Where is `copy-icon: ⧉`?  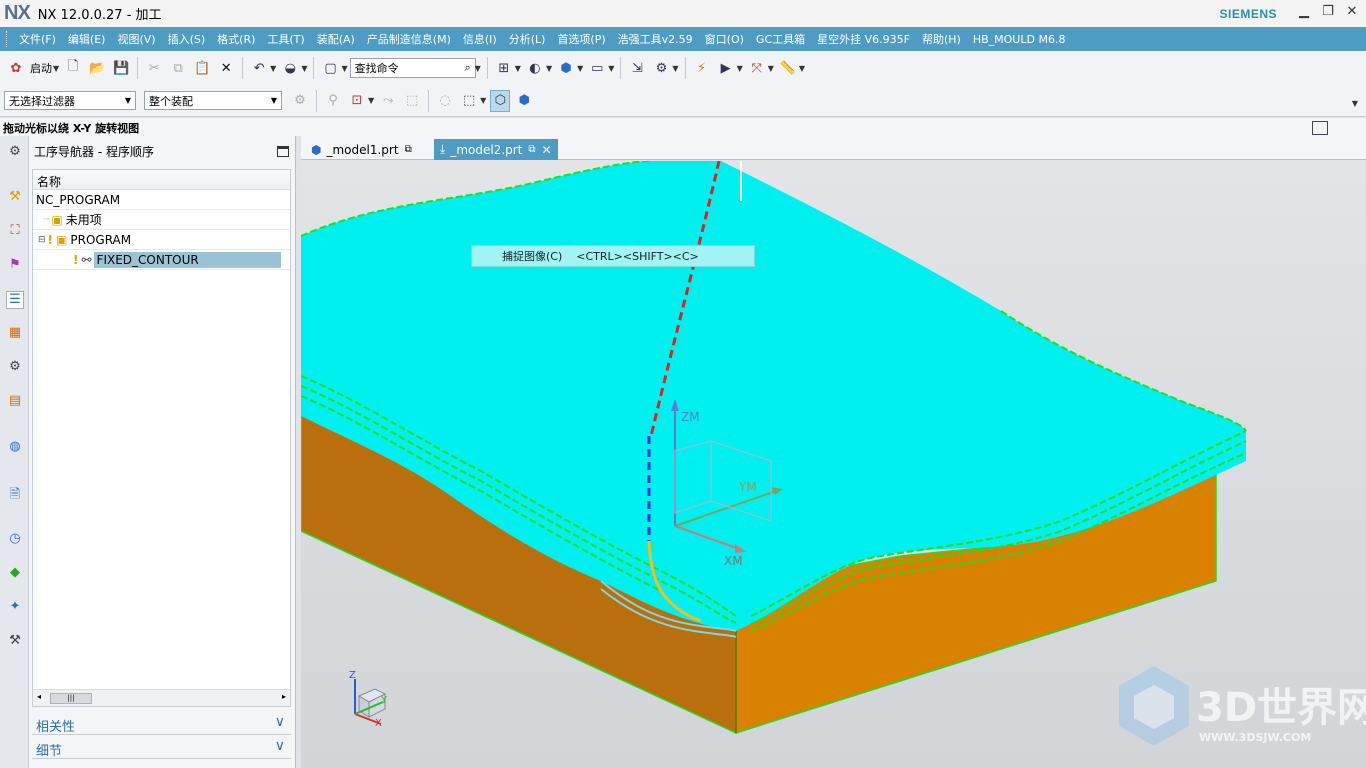
copy-icon: ⧉ is located at coordinates (178, 68).